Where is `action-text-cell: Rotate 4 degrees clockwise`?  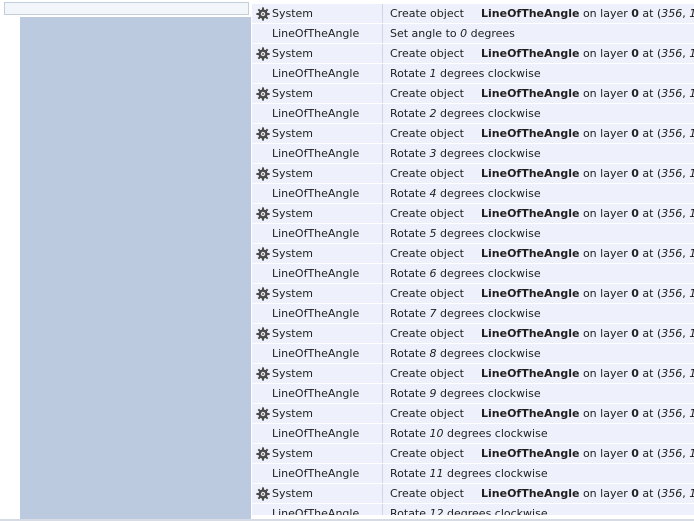
action-text-cell: Rotate 4 degrees clockwise is located at coordinates (542, 193).